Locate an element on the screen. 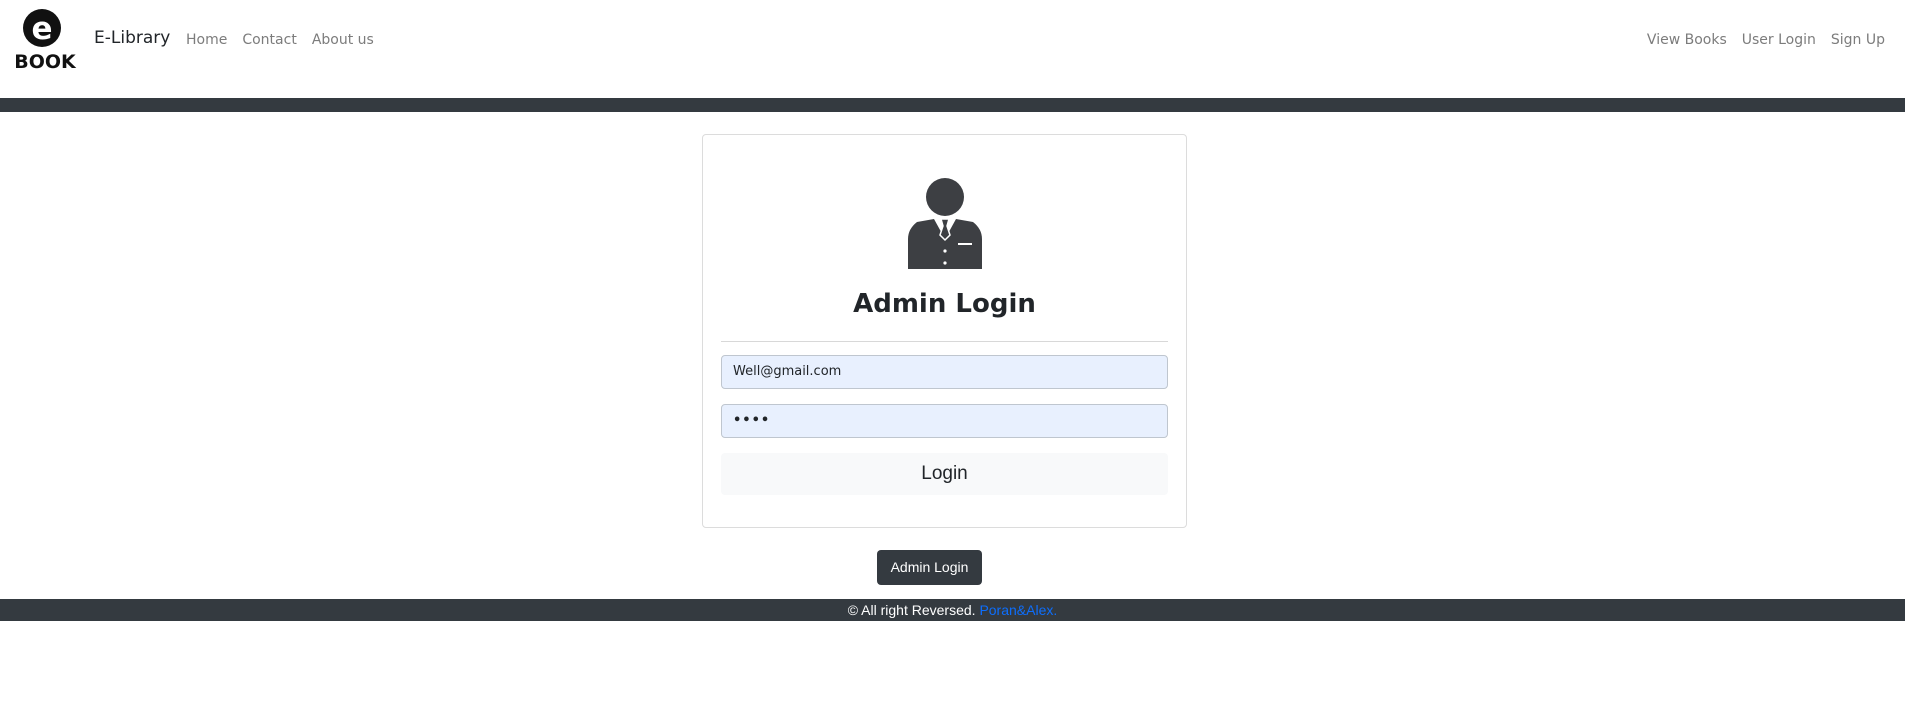 The width and height of the screenshot is (1905, 711). password-field: •••• is located at coordinates (944, 421).